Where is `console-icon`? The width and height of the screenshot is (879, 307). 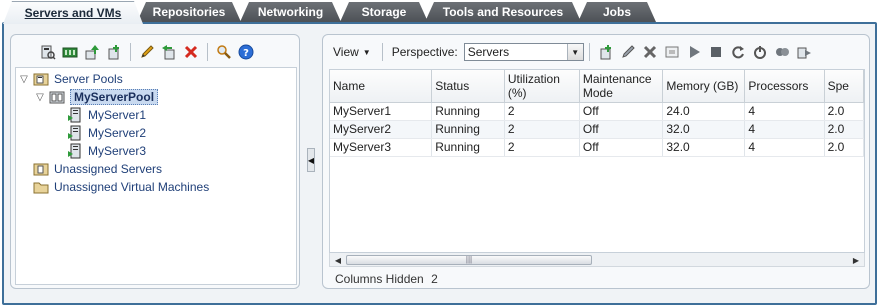 console-icon is located at coordinates (672, 52).